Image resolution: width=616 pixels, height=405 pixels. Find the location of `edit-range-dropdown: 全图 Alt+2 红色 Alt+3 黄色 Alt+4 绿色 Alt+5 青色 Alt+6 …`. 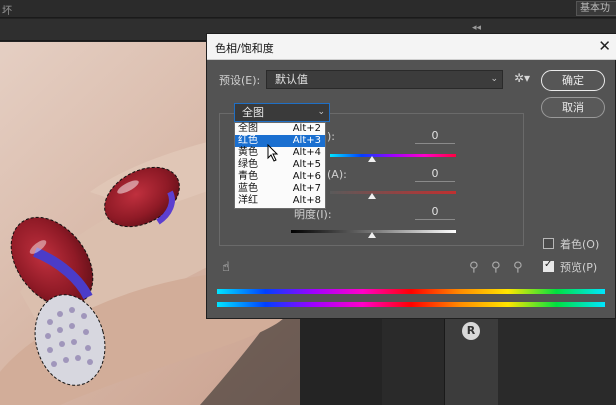

edit-range-dropdown: 全图 Alt+2 红色 Alt+3 黄色 Alt+4 绿色 Alt+5 青色 Alt+6 … is located at coordinates (280, 165).